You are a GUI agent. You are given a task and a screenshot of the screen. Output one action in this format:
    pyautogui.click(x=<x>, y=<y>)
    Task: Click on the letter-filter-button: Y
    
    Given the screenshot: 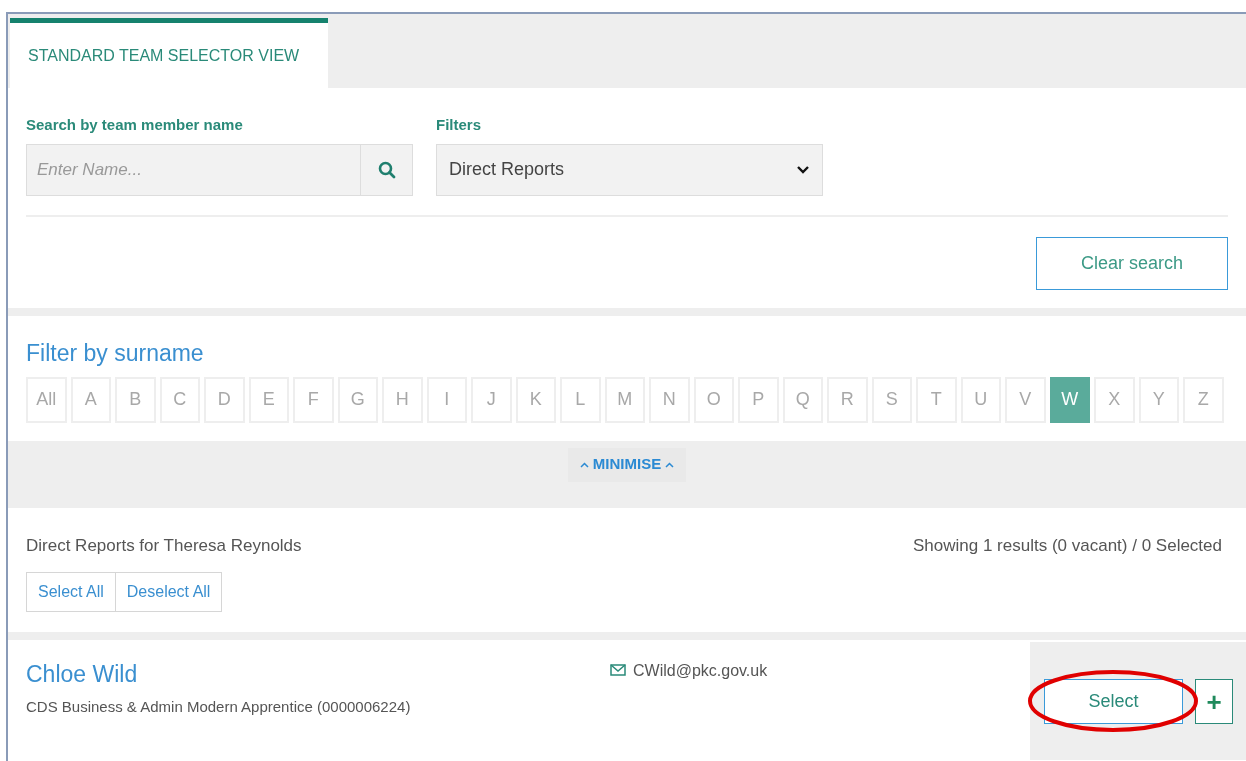 What is the action you would take?
    pyautogui.click(x=1158, y=399)
    